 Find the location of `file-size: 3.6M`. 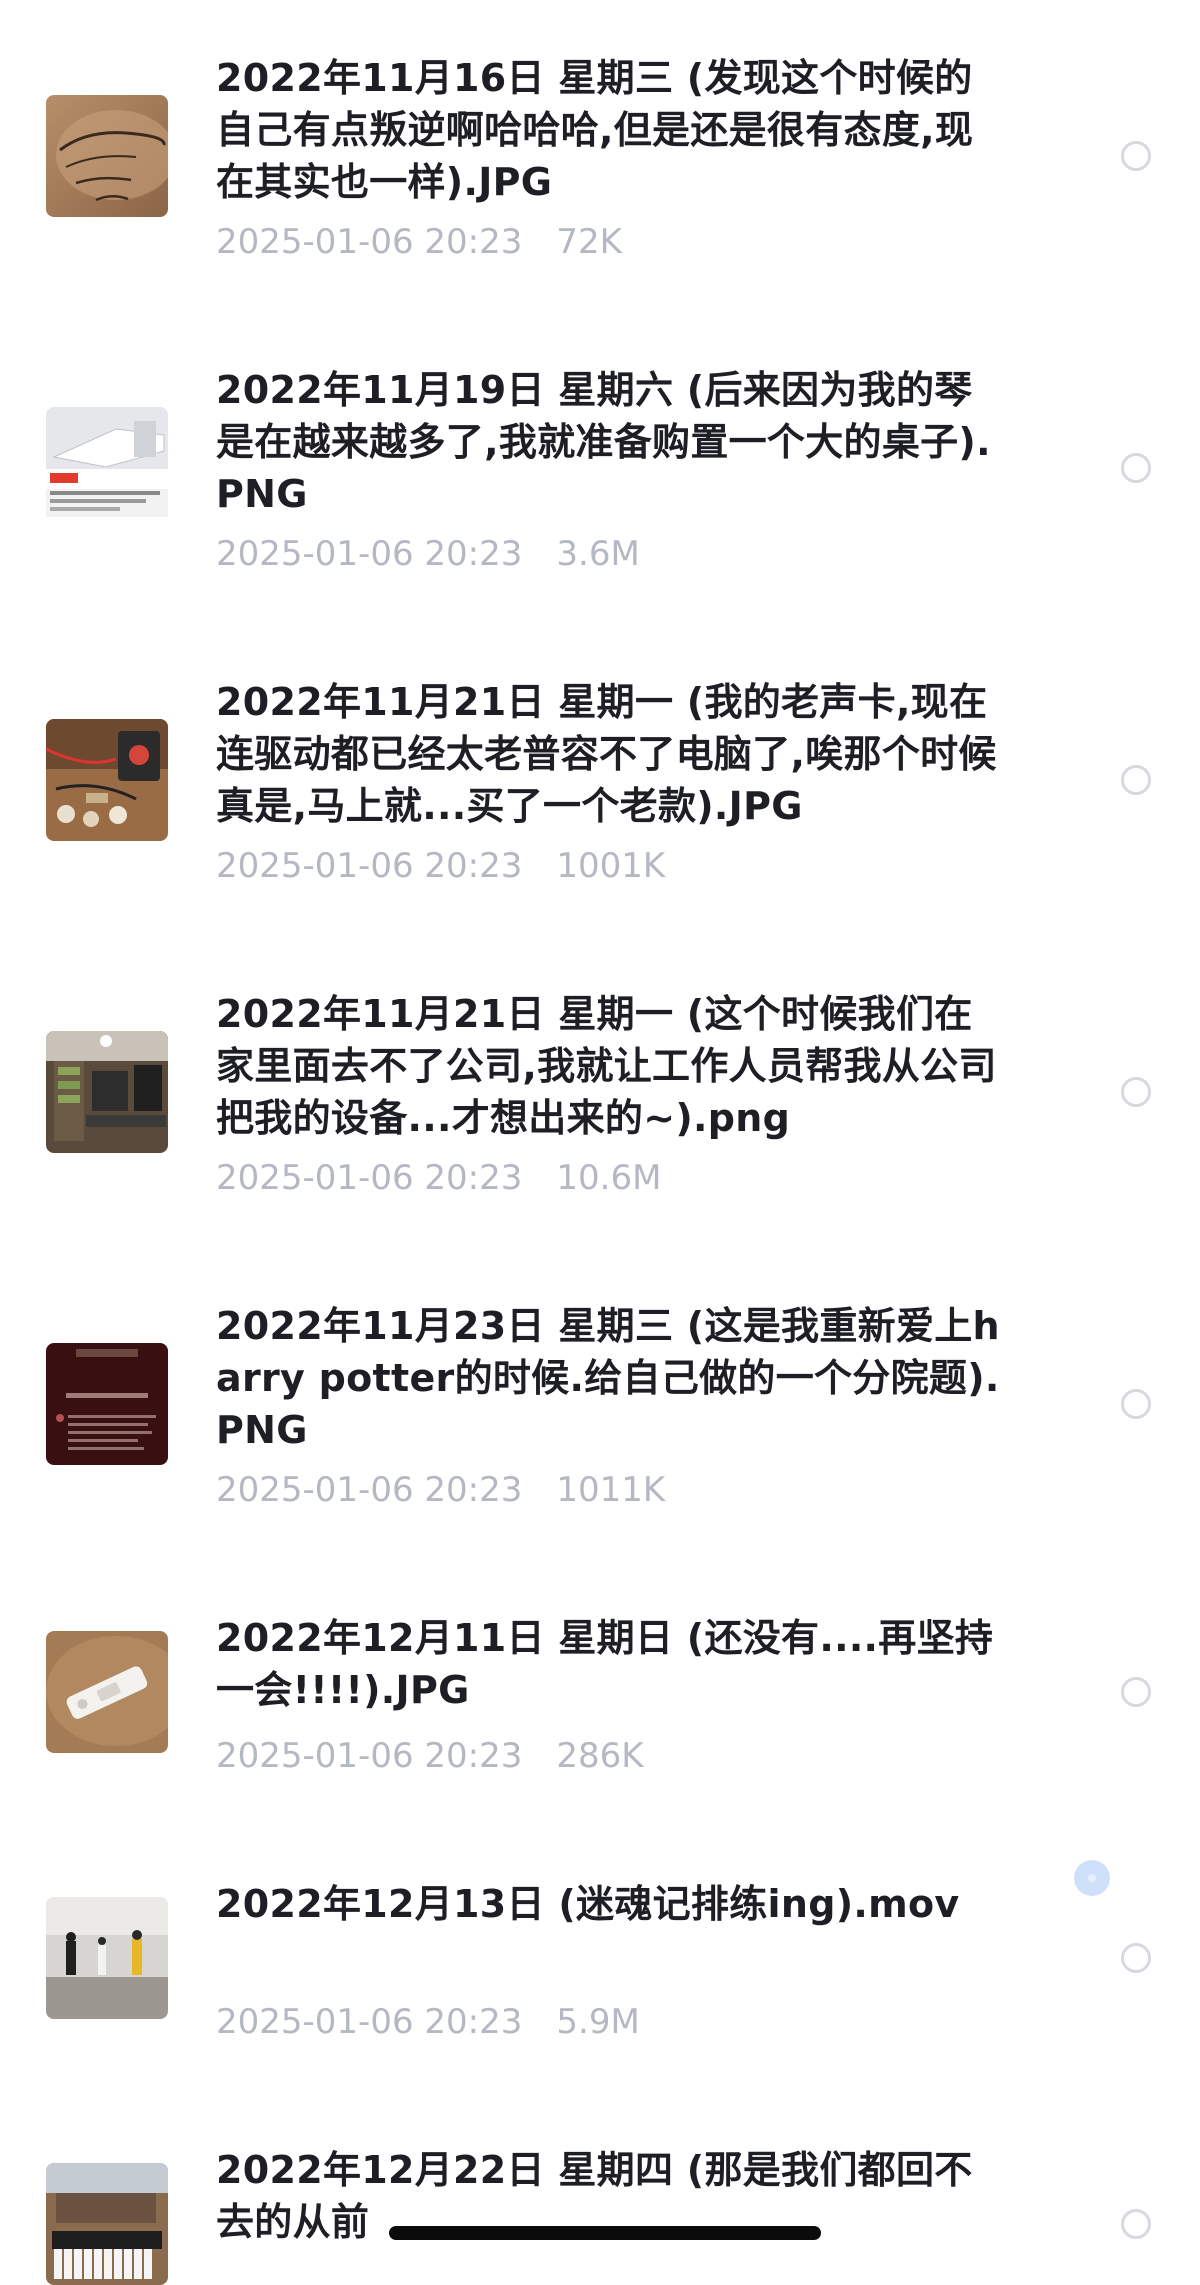

file-size: 3.6M is located at coordinates (598, 554).